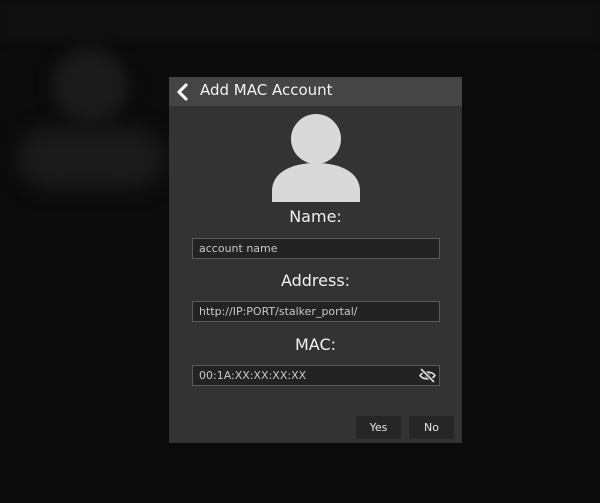  Describe the element at coordinates (315, 280) in the screenshot. I see `address-label: Address:` at that location.